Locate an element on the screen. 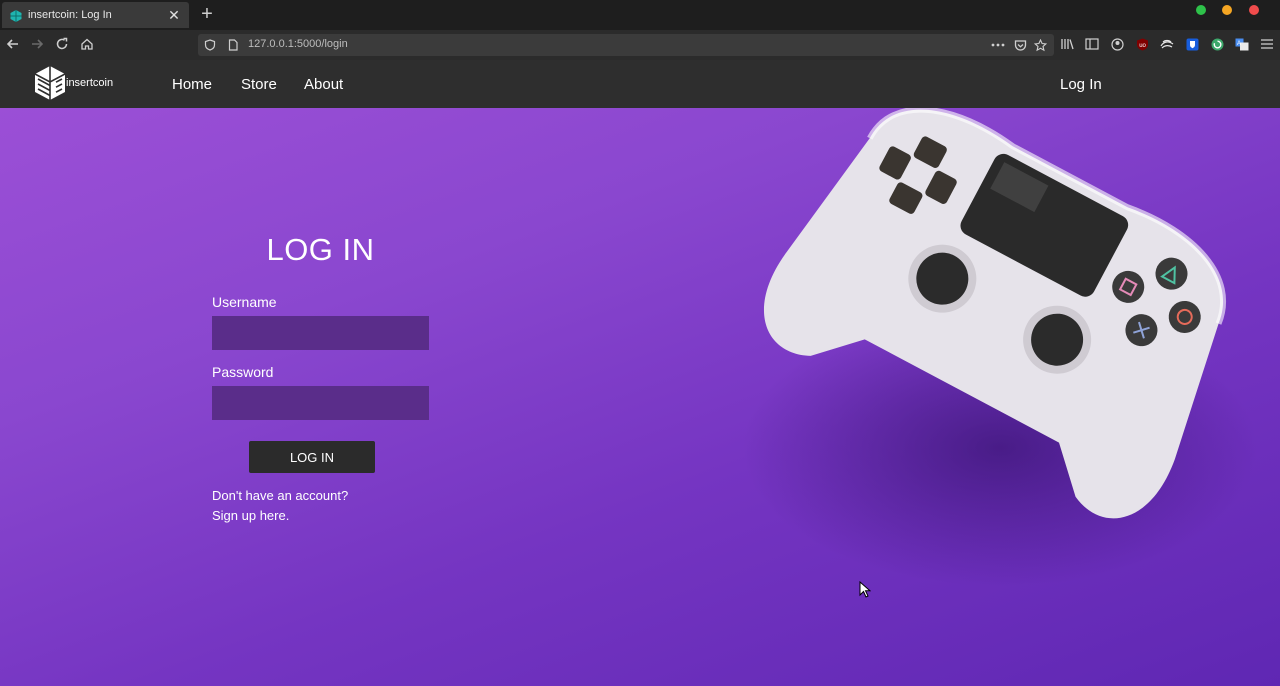 The height and width of the screenshot is (686, 1280). home-icon is located at coordinates (87, 44).